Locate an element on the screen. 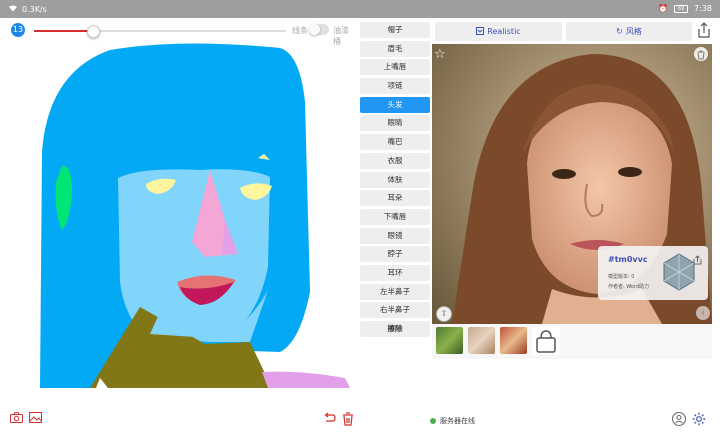 Image resolution: width=720 pixels, height=432 pixels. style-button: ↻ 风格 is located at coordinates (629, 31).